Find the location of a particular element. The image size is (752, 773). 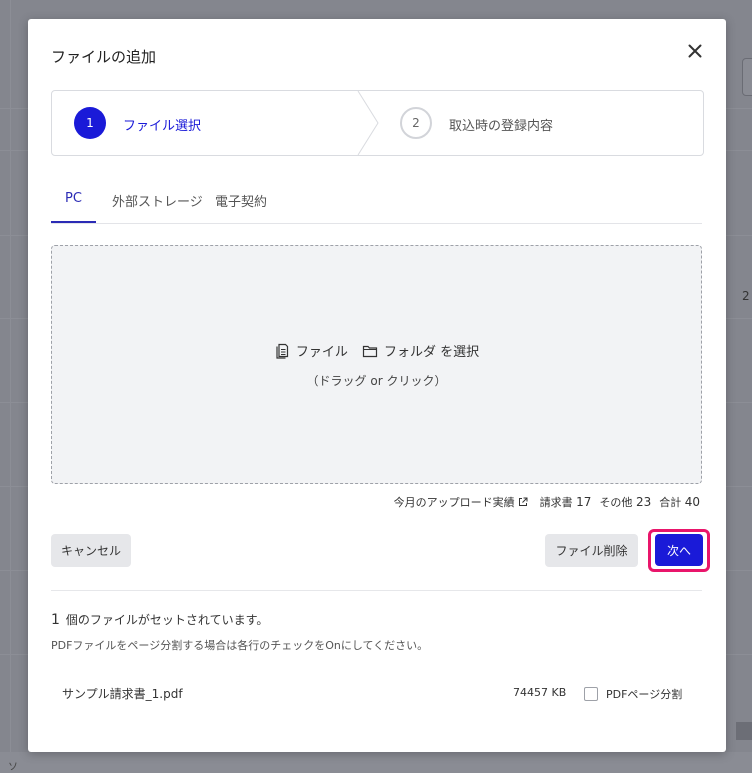

cancel-button: キャンセル is located at coordinates (91, 550).